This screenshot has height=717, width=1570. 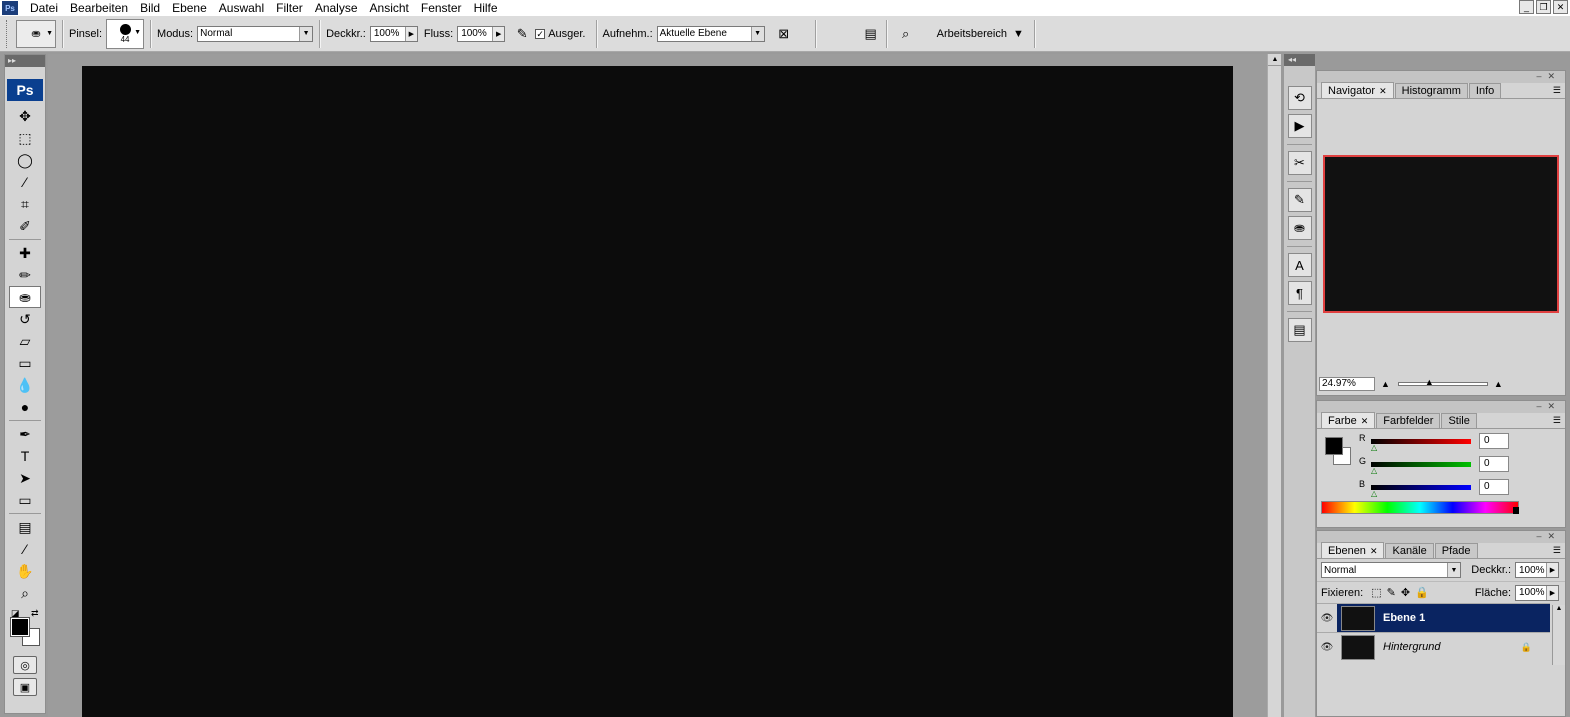 What do you see at coordinates (1405, 592) in the screenshot?
I see `lock-position-icon: ✥` at bounding box center [1405, 592].